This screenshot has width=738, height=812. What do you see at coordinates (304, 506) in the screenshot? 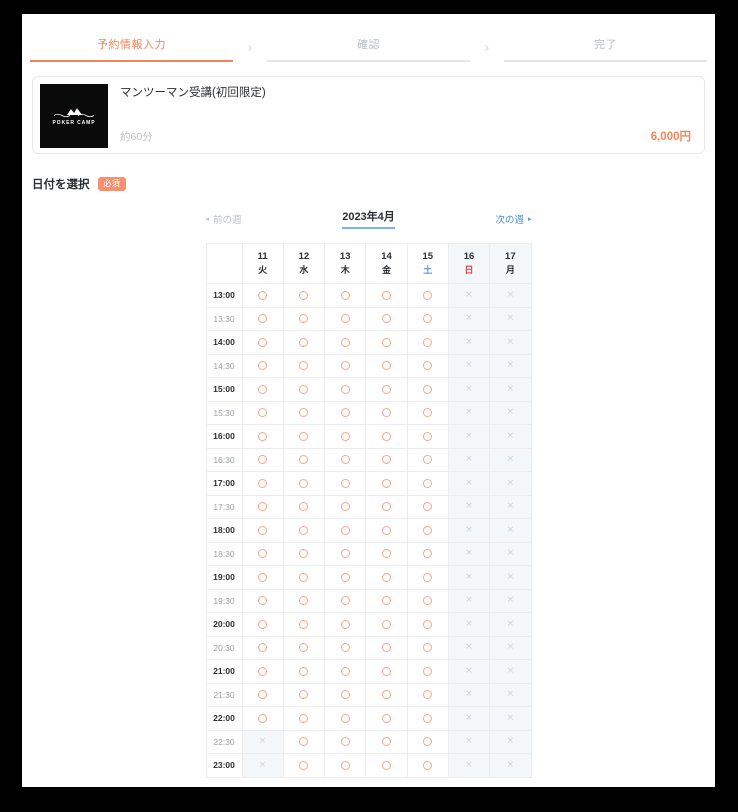
I see `slot-12-17:30-available` at bounding box center [304, 506].